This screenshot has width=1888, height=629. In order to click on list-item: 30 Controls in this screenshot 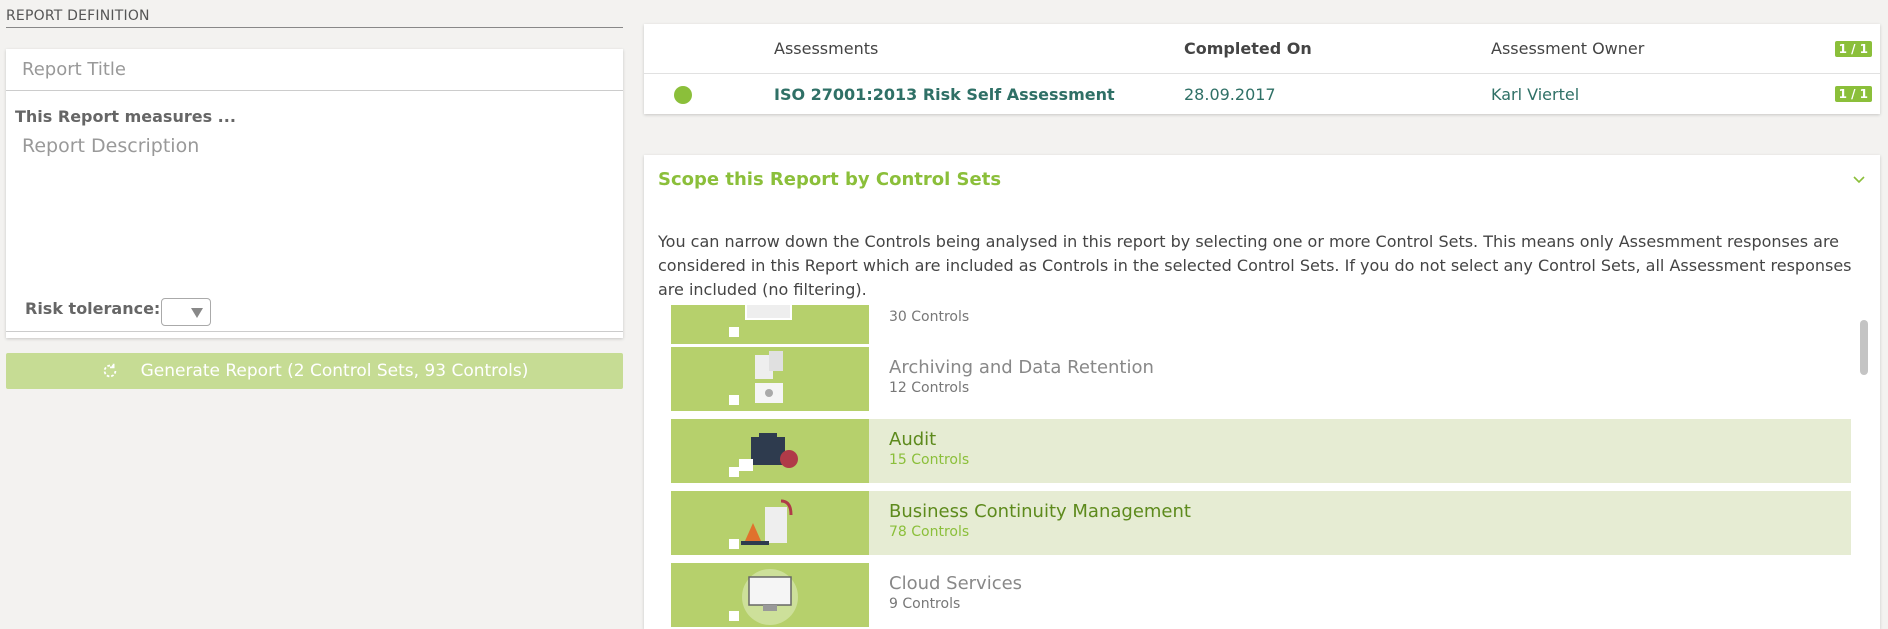, I will do `click(1261, 324)`.